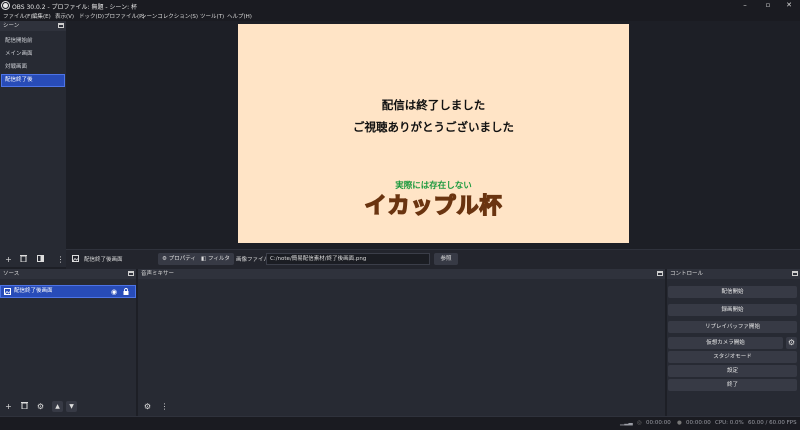 The height and width of the screenshot is (430, 800). Describe the element at coordinates (768, 5) in the screenshot. I see `maximize-button: ▫` at that location.